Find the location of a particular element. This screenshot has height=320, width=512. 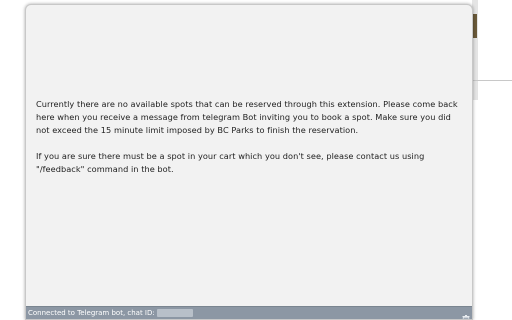

background-window-marker is located at coordinates (475, 26).